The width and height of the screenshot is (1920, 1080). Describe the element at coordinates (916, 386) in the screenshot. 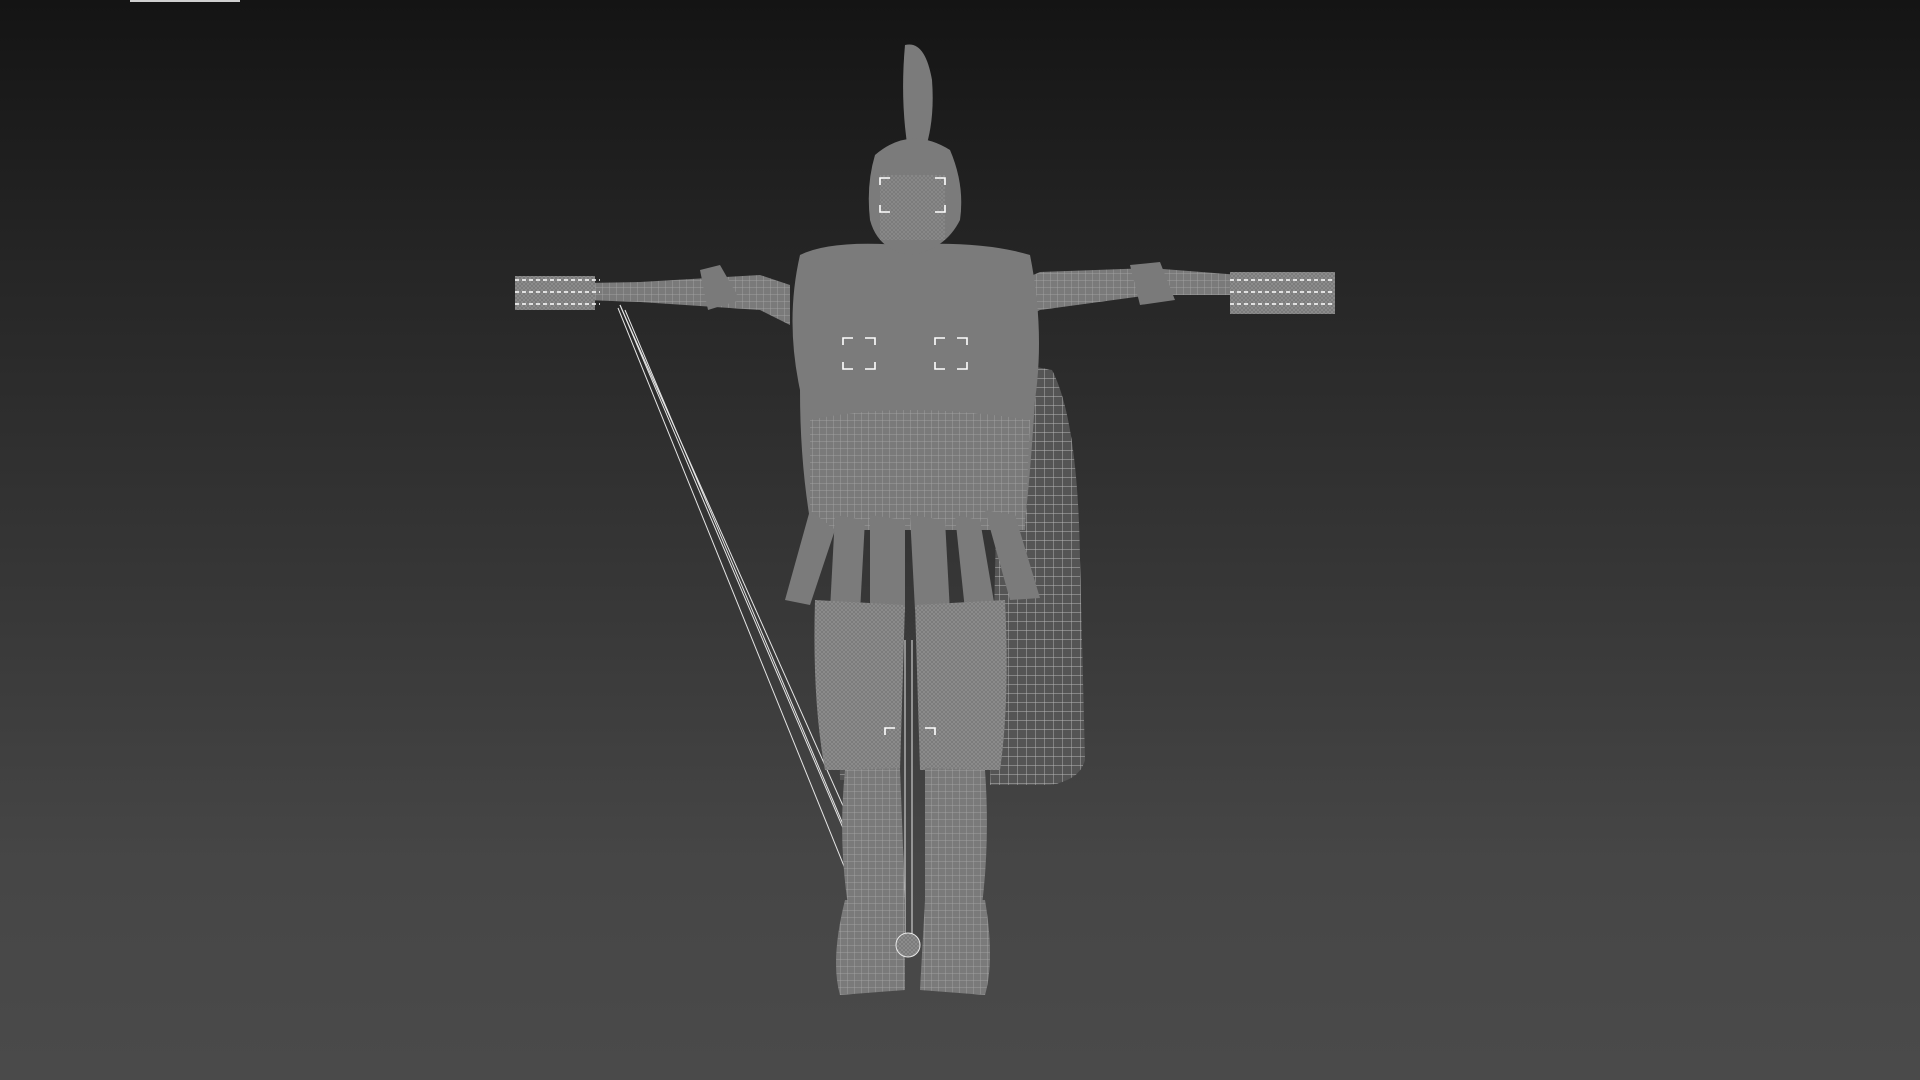

I see `torso-mesh` at that location.